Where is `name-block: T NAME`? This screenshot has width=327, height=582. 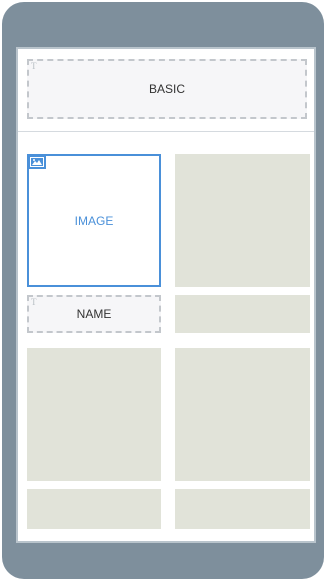 name-block: T NAME is located at coordinates (94, 314).